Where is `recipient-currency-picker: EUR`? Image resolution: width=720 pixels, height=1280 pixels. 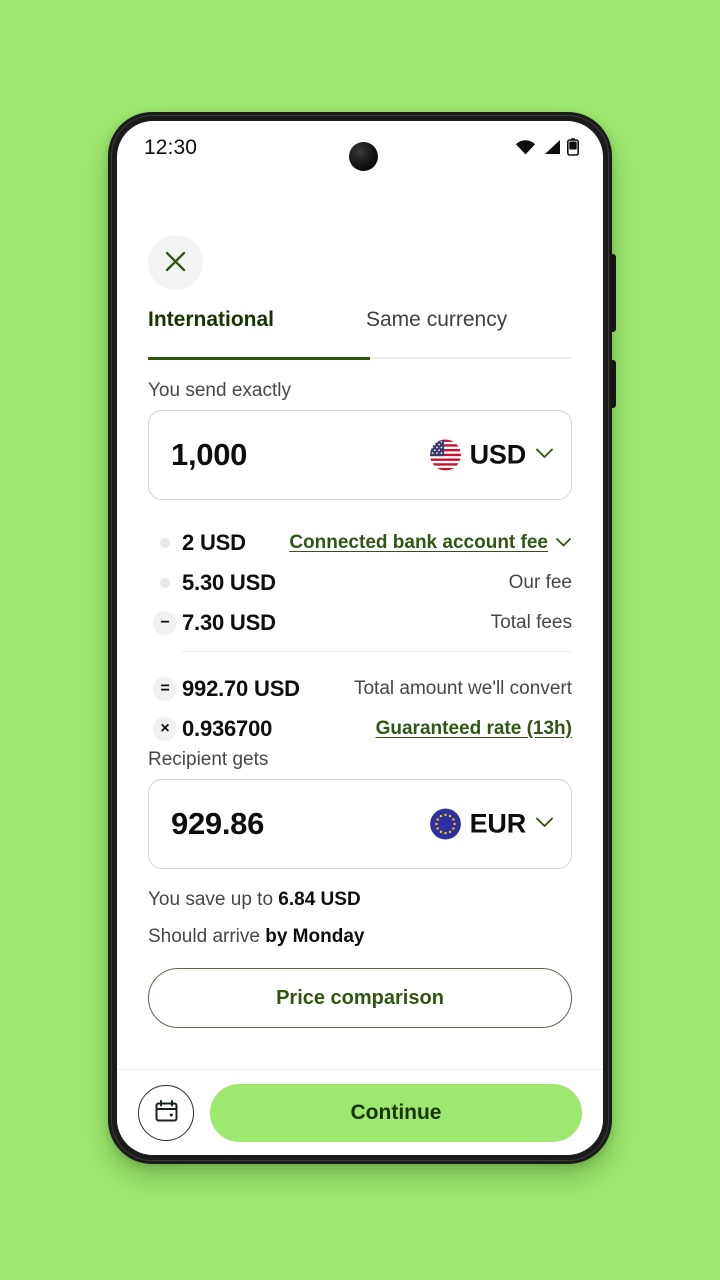
recipient-currency-picker: EUR is located at coordinates (491, 824).